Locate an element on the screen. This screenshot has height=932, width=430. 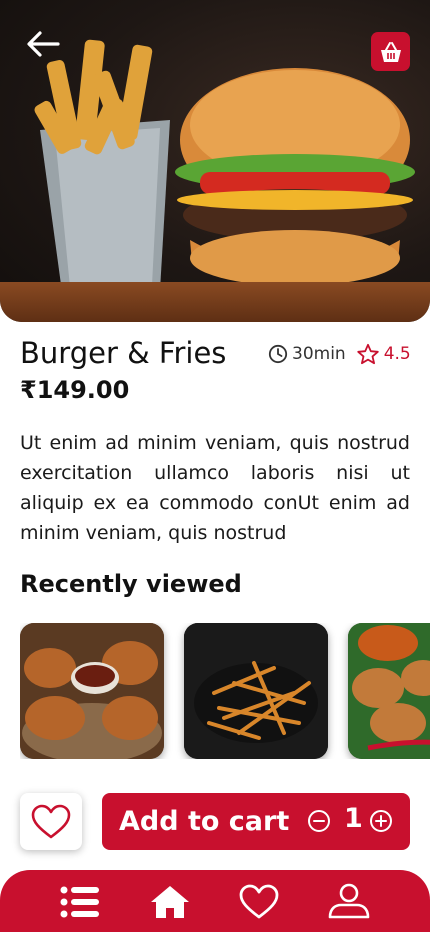
fried-chicken-image is located at coordinates (92, 691).